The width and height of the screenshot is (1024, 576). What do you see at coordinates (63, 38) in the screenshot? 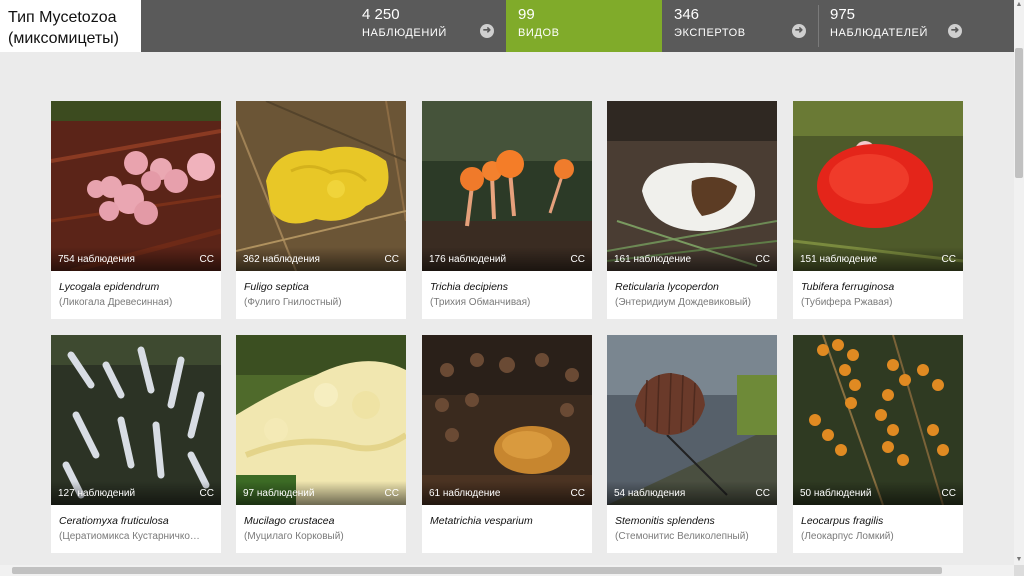
I see `taxon-title-line2: (миксомицеты)` at bounding box center [63, 38].